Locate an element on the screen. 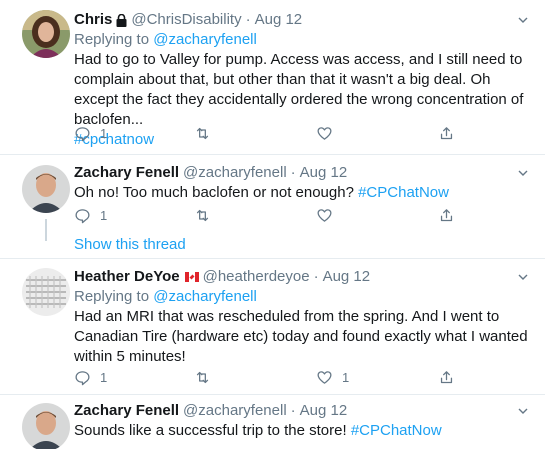  like-count: 1 is located at coordinates (346, 377).